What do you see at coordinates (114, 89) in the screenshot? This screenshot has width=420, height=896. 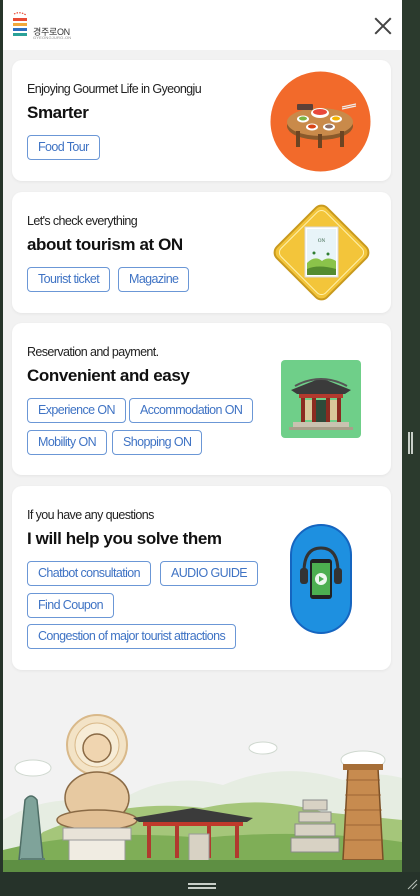 I see `card-subtitle: Enjoying Gourmet Life in Gyeongju` at bounding box center [114, 89].